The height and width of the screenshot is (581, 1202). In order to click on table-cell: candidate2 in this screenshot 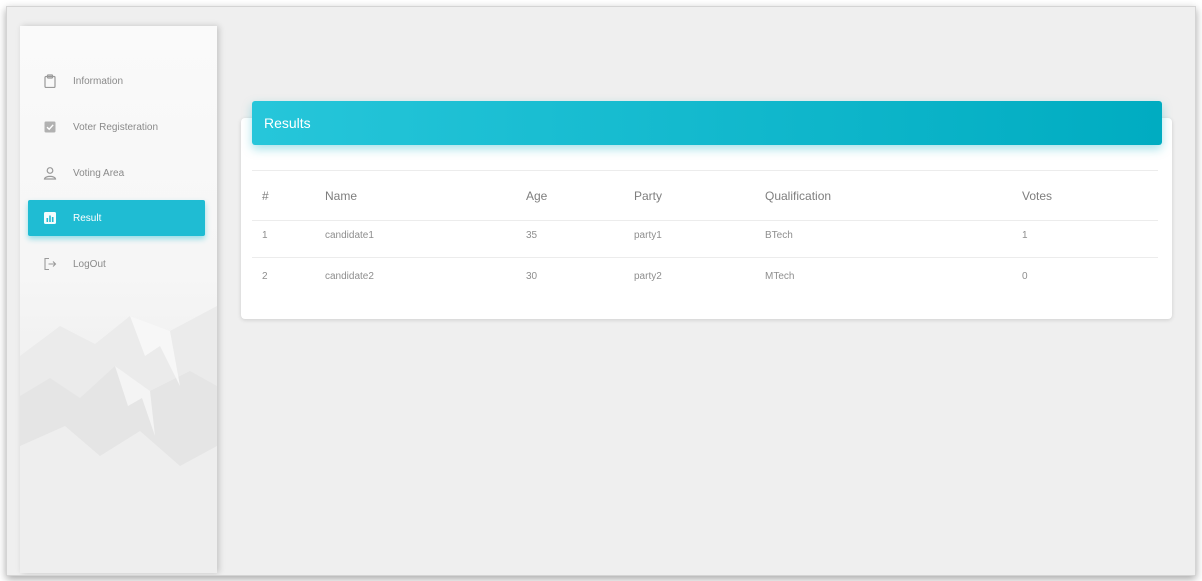, I will do `click(349, 276)`.